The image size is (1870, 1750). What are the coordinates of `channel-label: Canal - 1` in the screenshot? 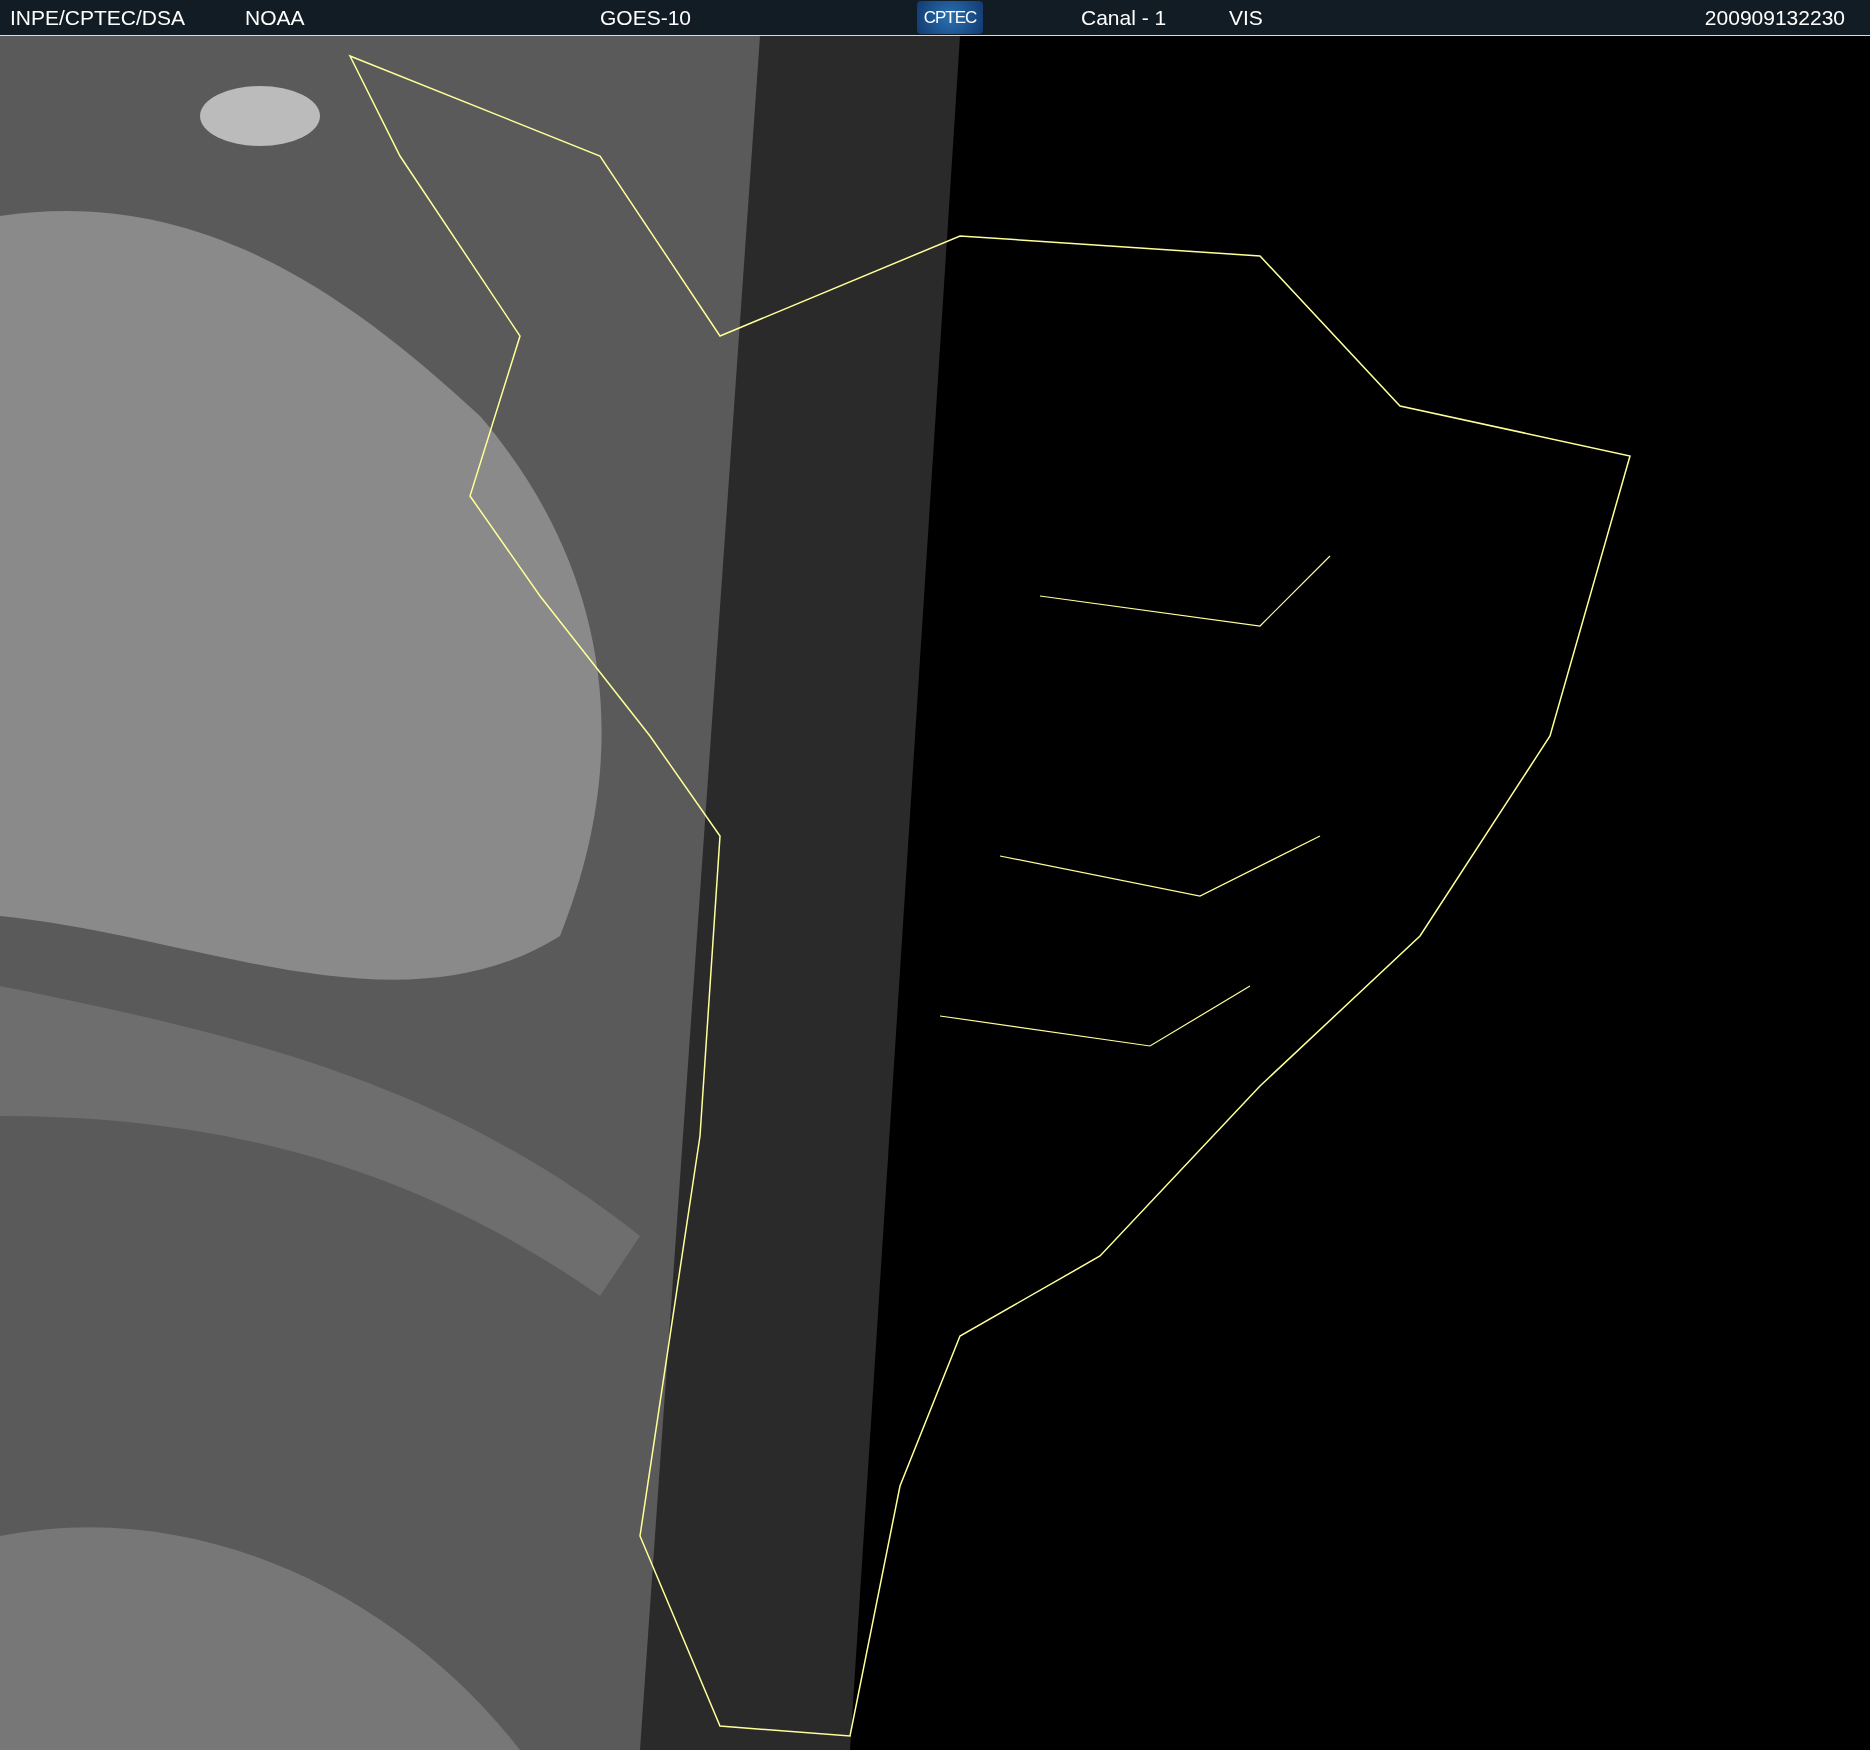 It's located at (1124, 17).